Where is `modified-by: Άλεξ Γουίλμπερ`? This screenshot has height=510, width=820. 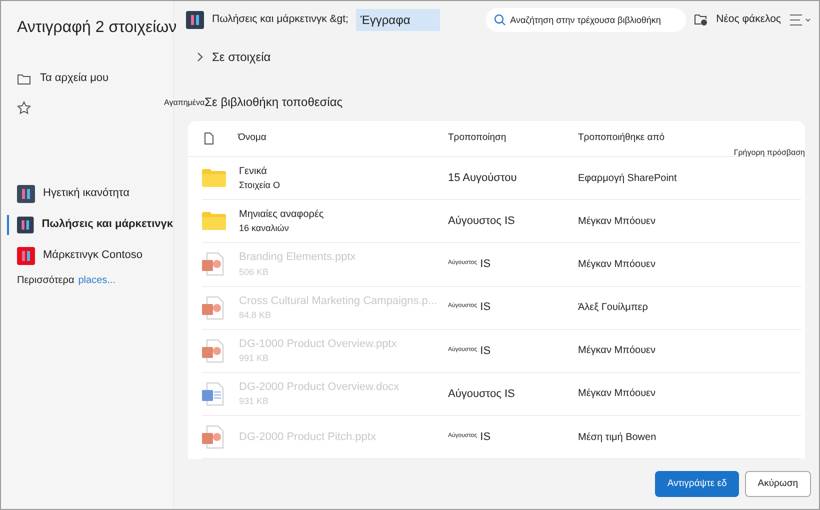 modified-by: Άλεξ Γουίλμπερ is located at coordinates (613, 308).